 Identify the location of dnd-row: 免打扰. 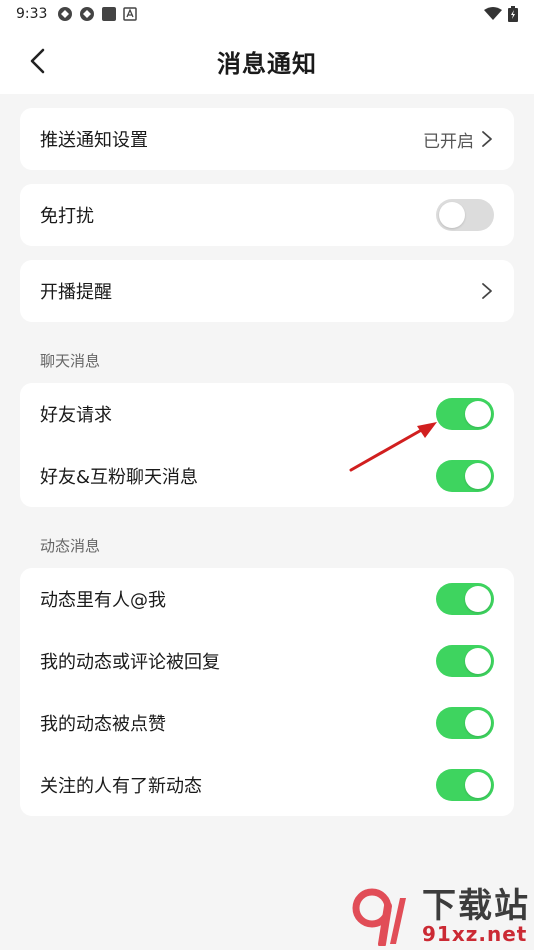
(267, 215).